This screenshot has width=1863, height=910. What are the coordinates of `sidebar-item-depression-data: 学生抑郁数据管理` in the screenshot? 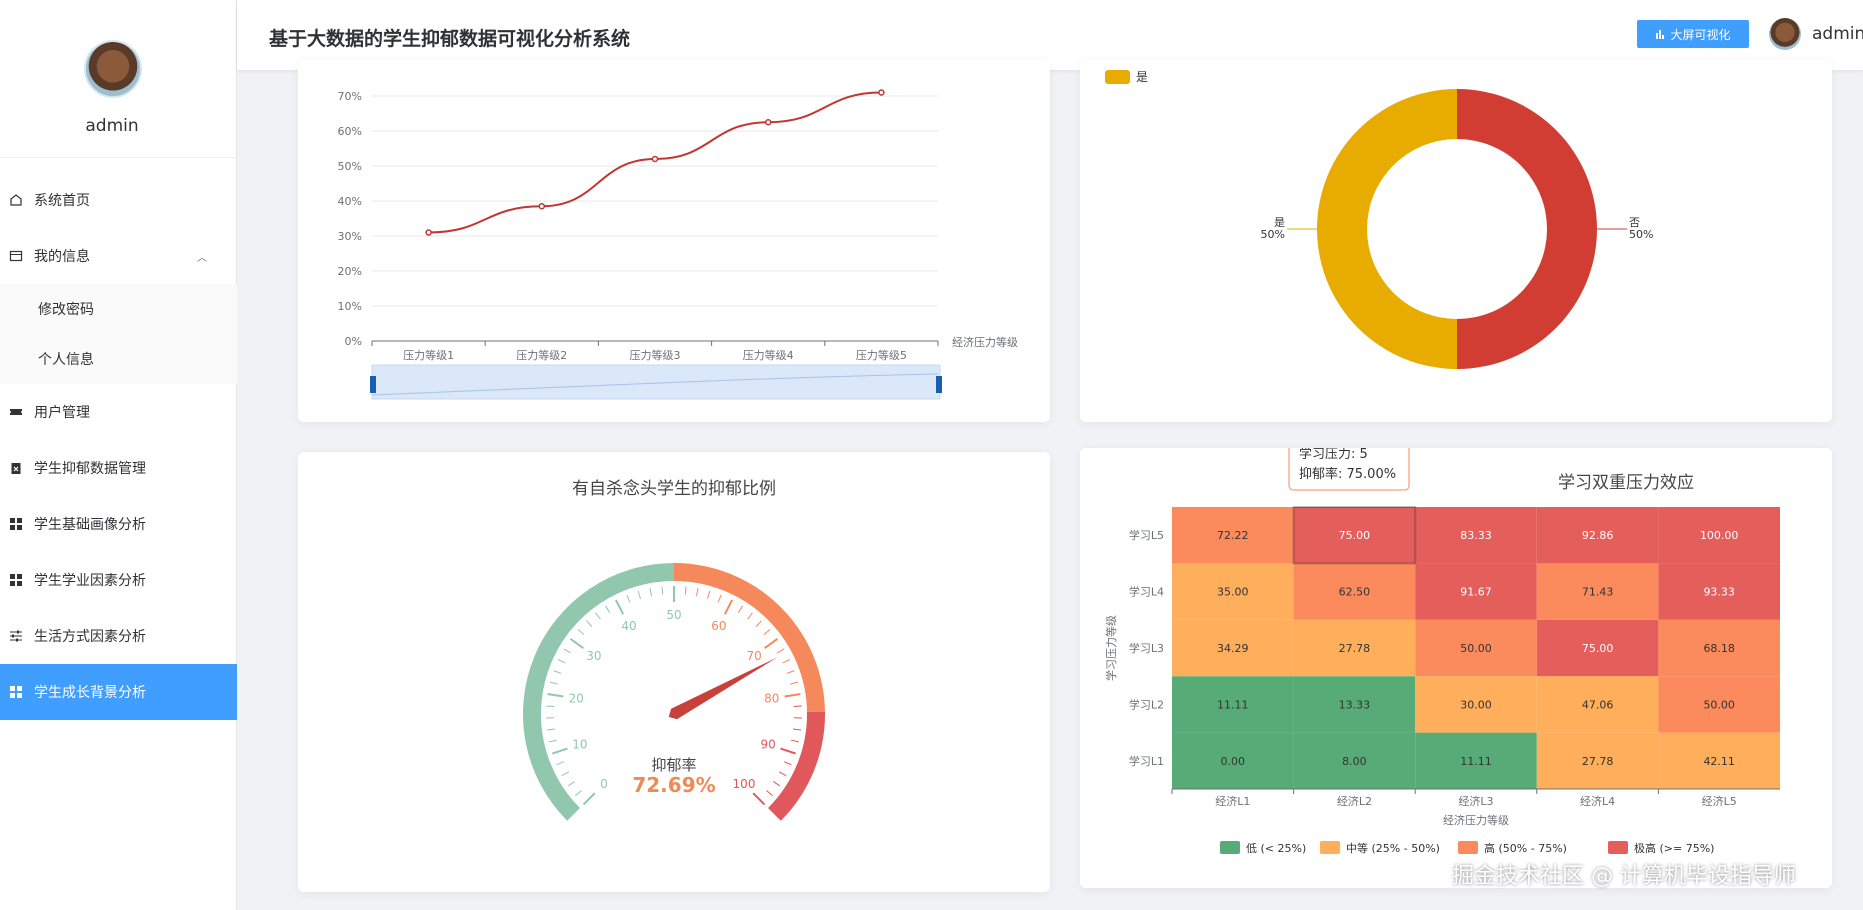 It's located at (118, 468).